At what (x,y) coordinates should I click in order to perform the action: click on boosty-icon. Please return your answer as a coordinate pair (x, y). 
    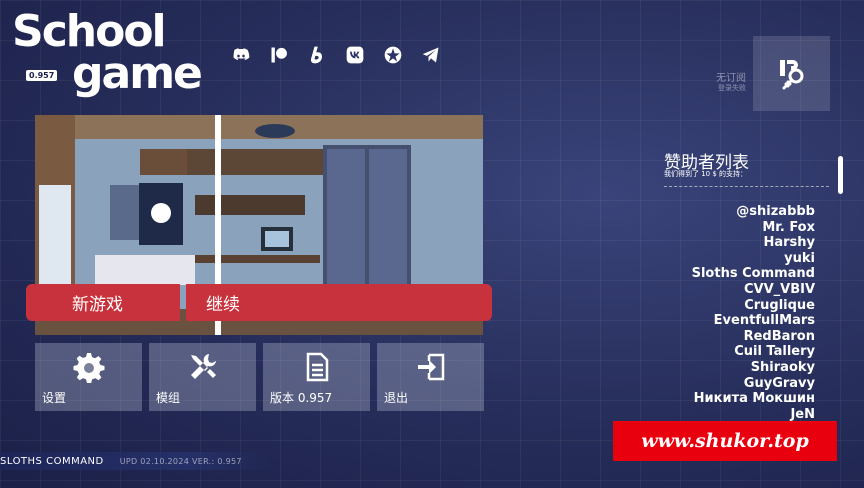
    Looking at the image, I should click on (317, 55).